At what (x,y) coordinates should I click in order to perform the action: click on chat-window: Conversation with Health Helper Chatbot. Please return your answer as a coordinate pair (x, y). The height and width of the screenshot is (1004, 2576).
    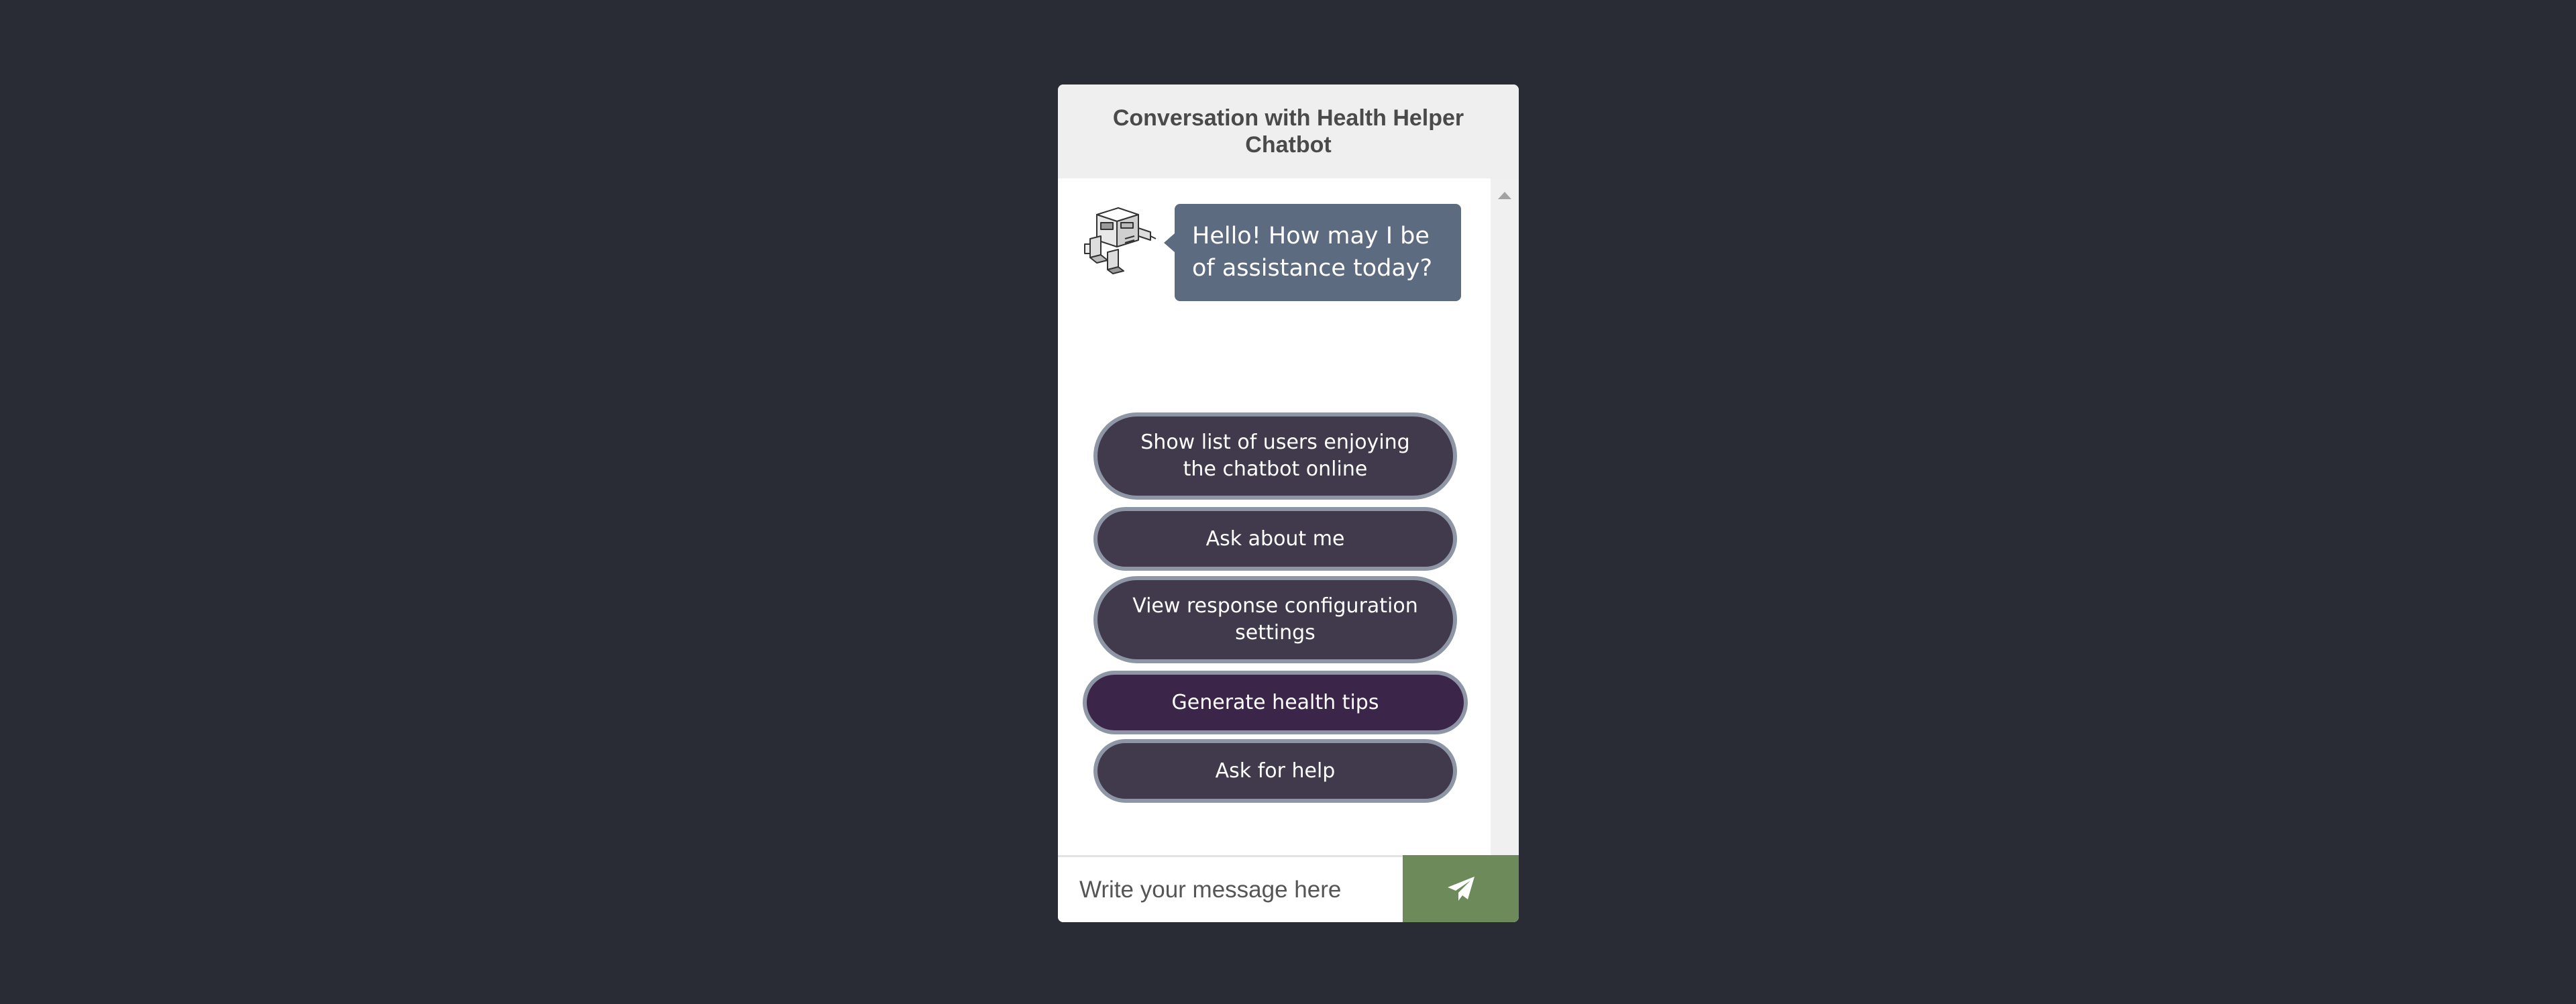
    Looking at the image, I should click on (1288, 503).